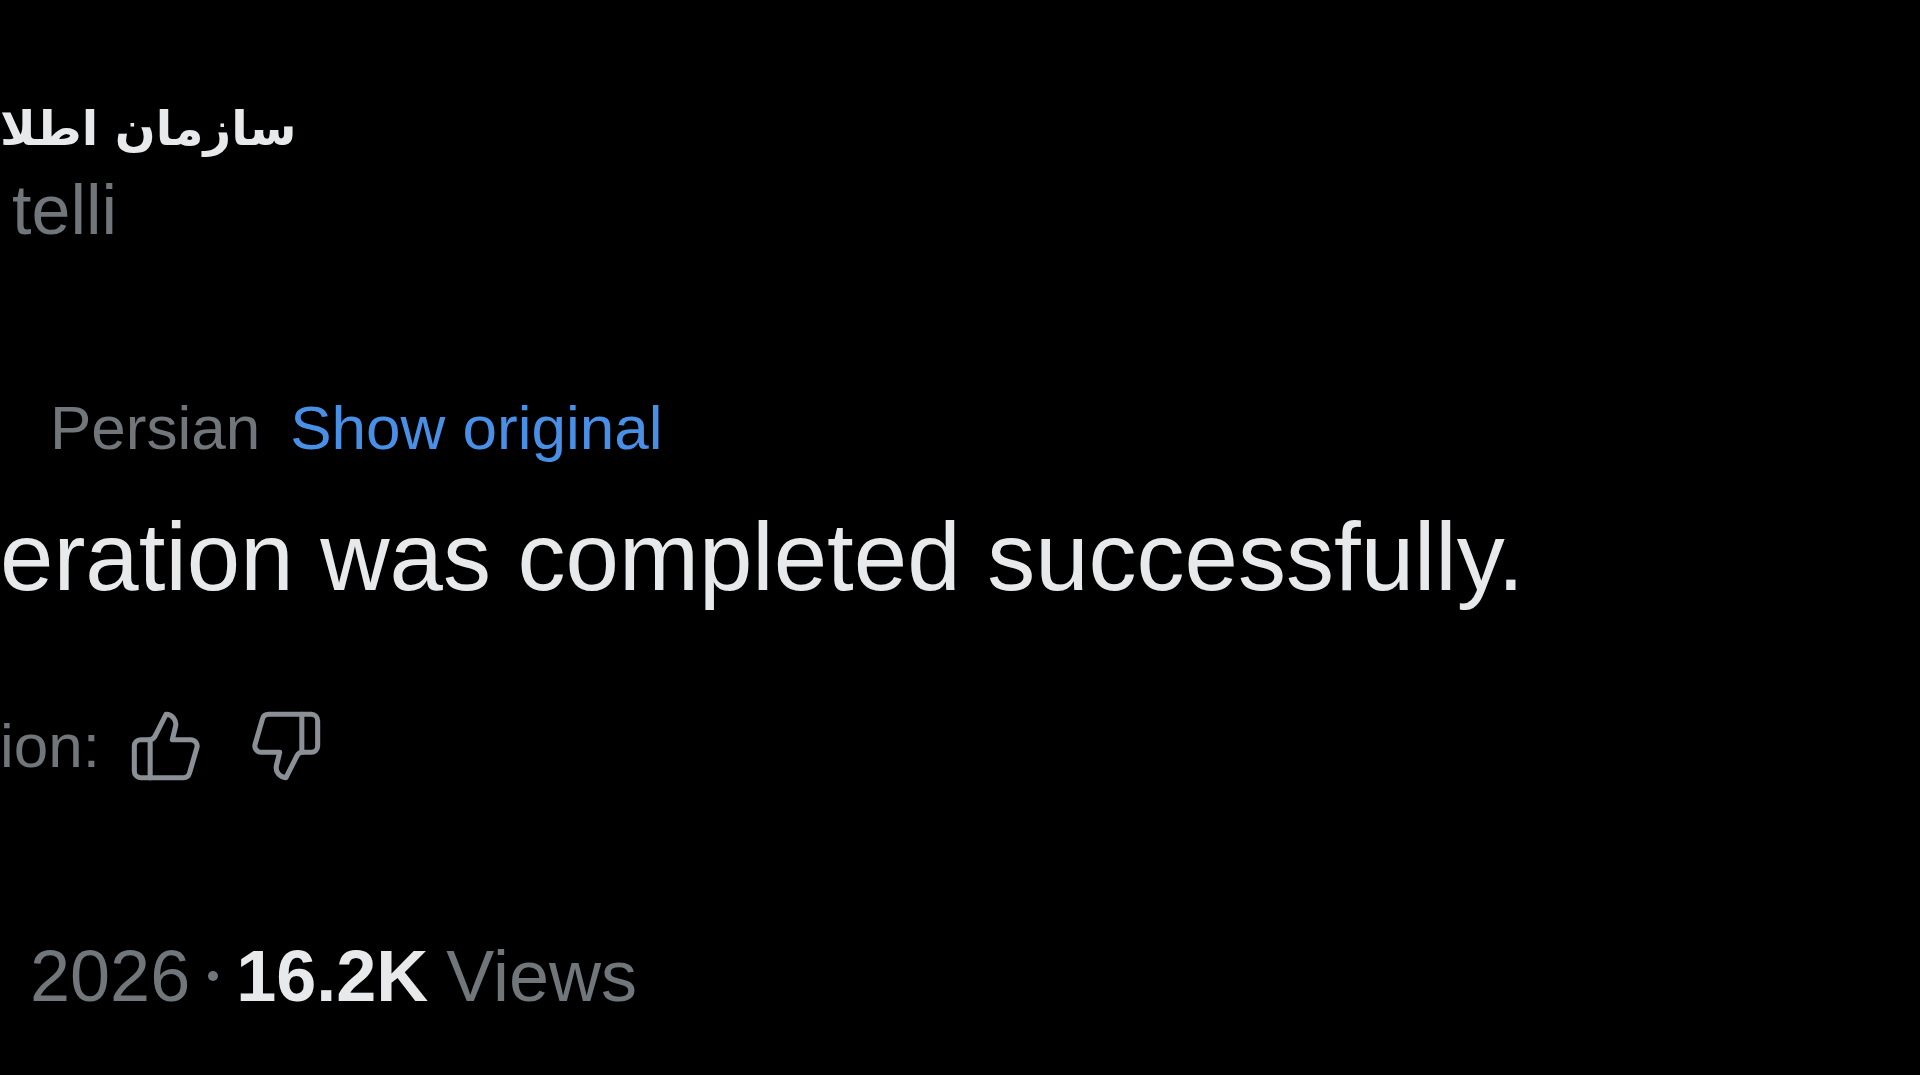  Describe the element at coordinates (155, 428) in the screenshot. I see `translation-label: Persian` at that location.